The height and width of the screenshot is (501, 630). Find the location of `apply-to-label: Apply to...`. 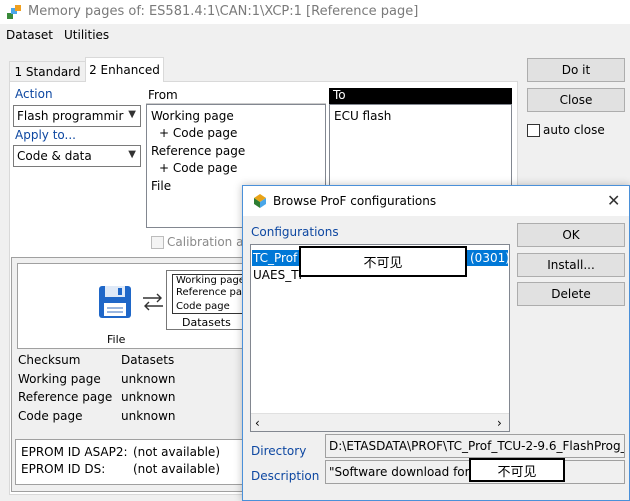

apply-to-label: Apply to... is located at coordinates (45, 135).